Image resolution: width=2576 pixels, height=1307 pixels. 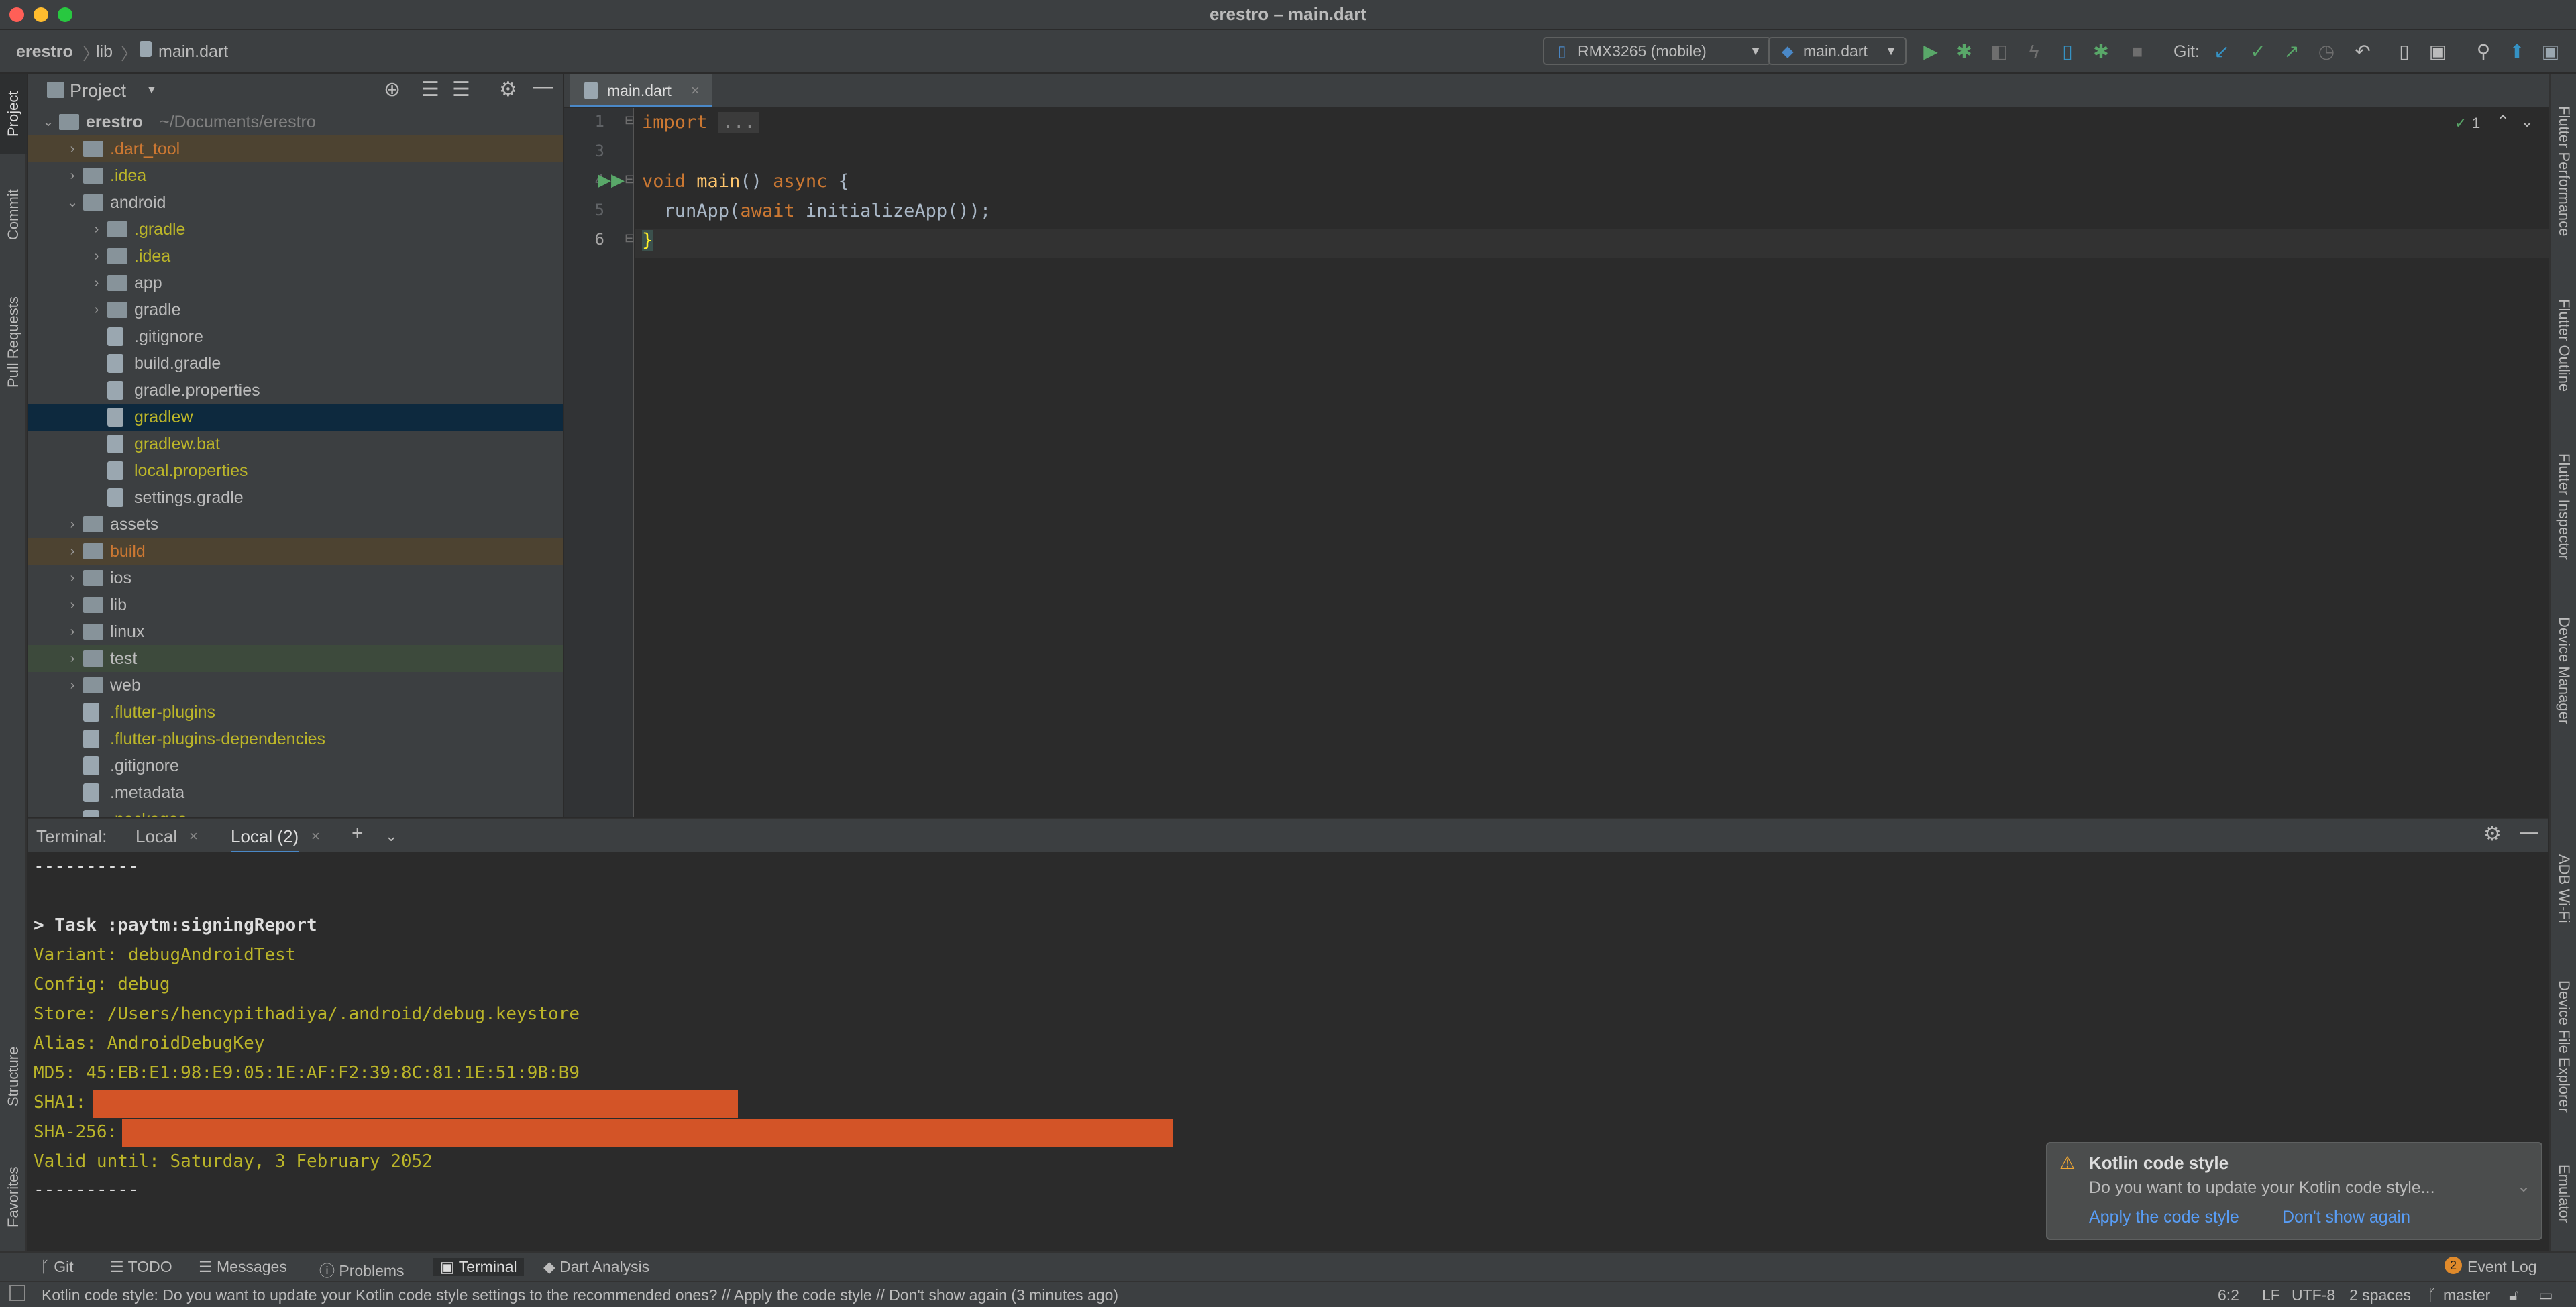 What do you see at coordinates (295, 470) in the screenshot?
I see `tree-item: local.properties` at bounding box center [295, 470].